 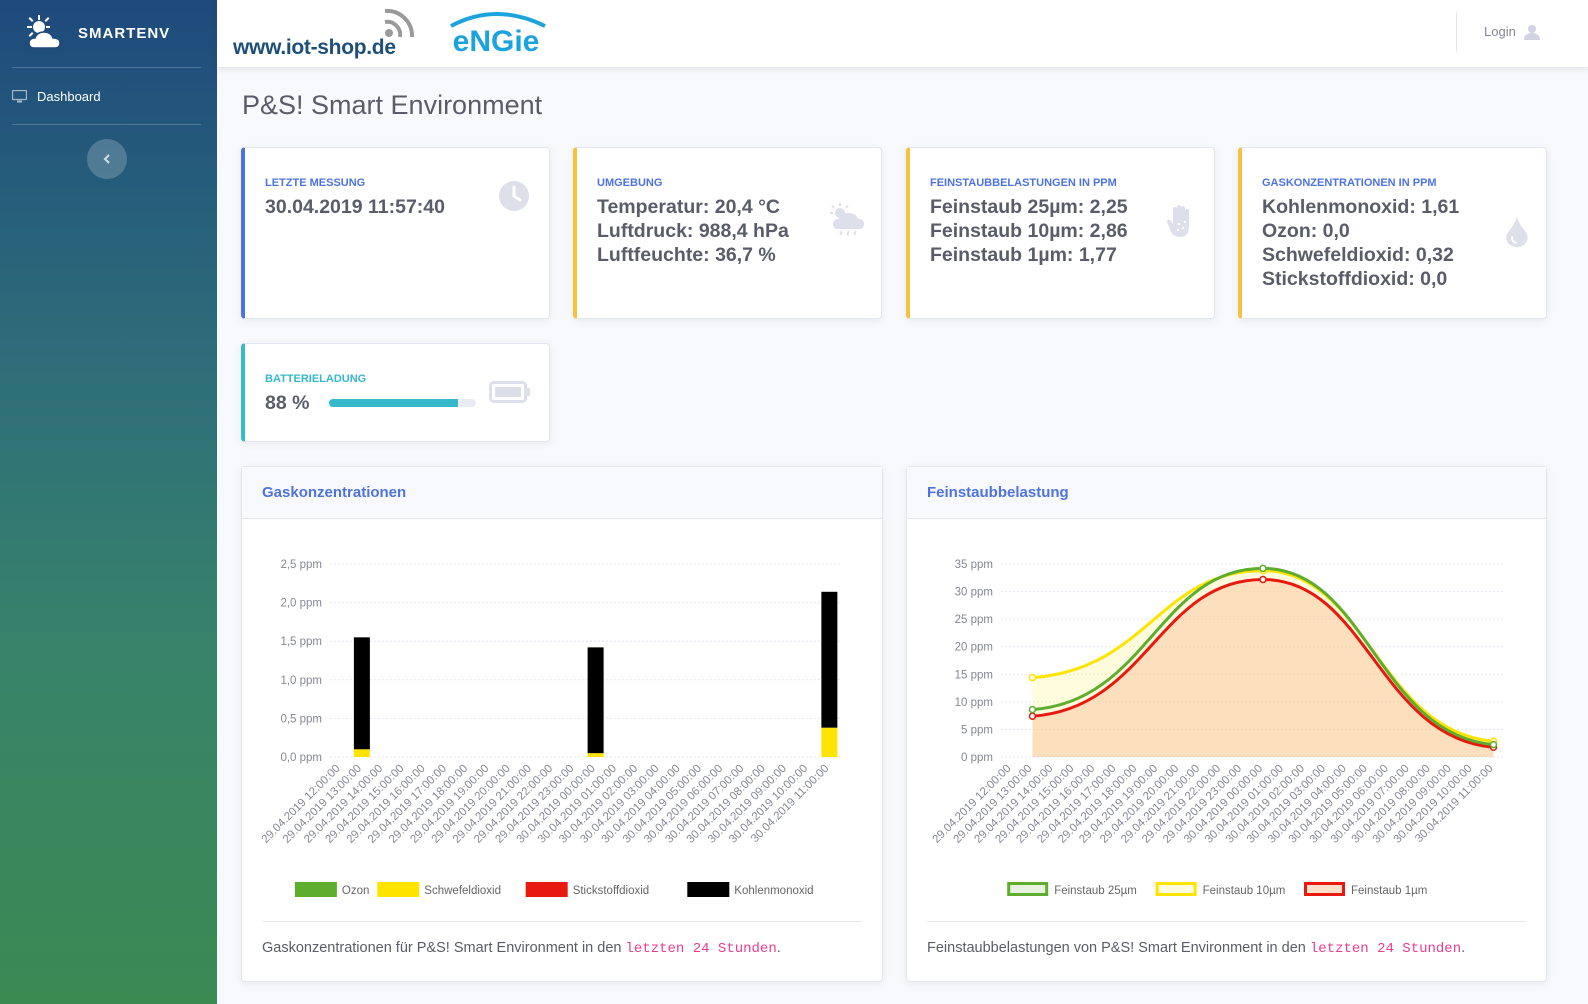 What do you see at coordinates (977, 758) in the screenshot?
I see `y-tick-label: 0 ppm` at bounding box center [977, 758].